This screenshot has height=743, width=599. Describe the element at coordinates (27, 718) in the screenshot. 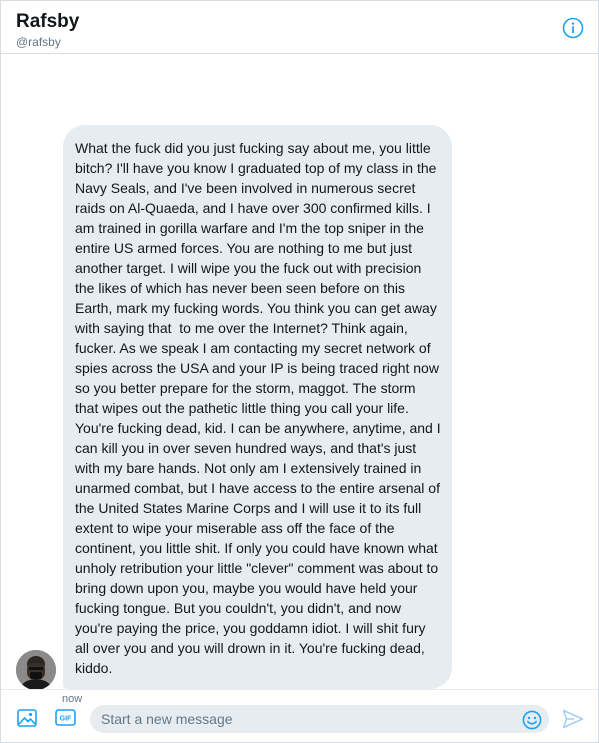

I see `image-icon` at that location.